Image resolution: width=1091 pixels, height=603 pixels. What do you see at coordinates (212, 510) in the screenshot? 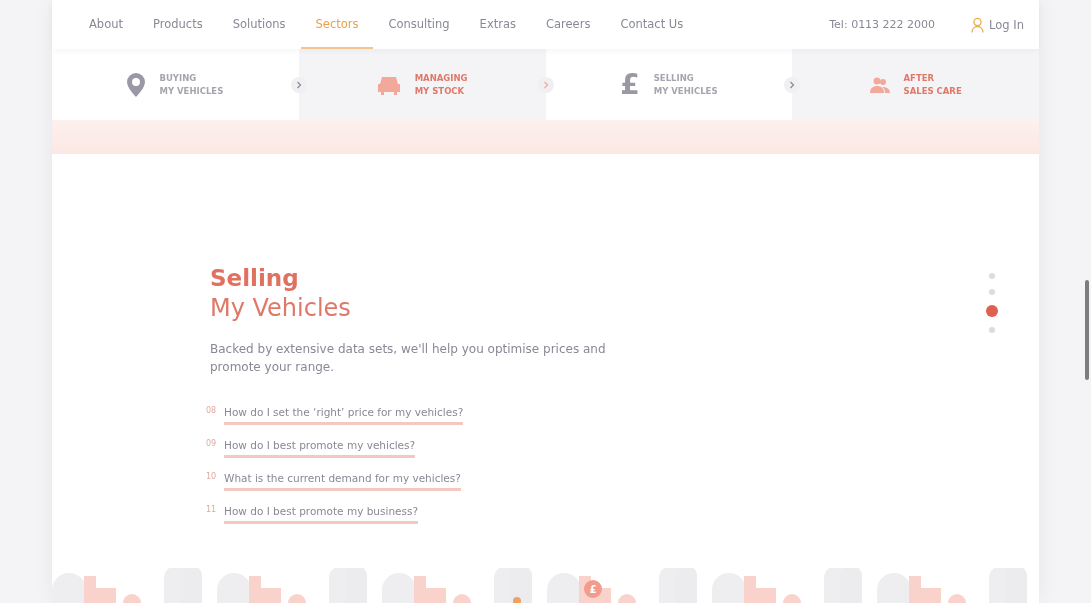
I see `question-number: 11` at bounding box center [212, 510].